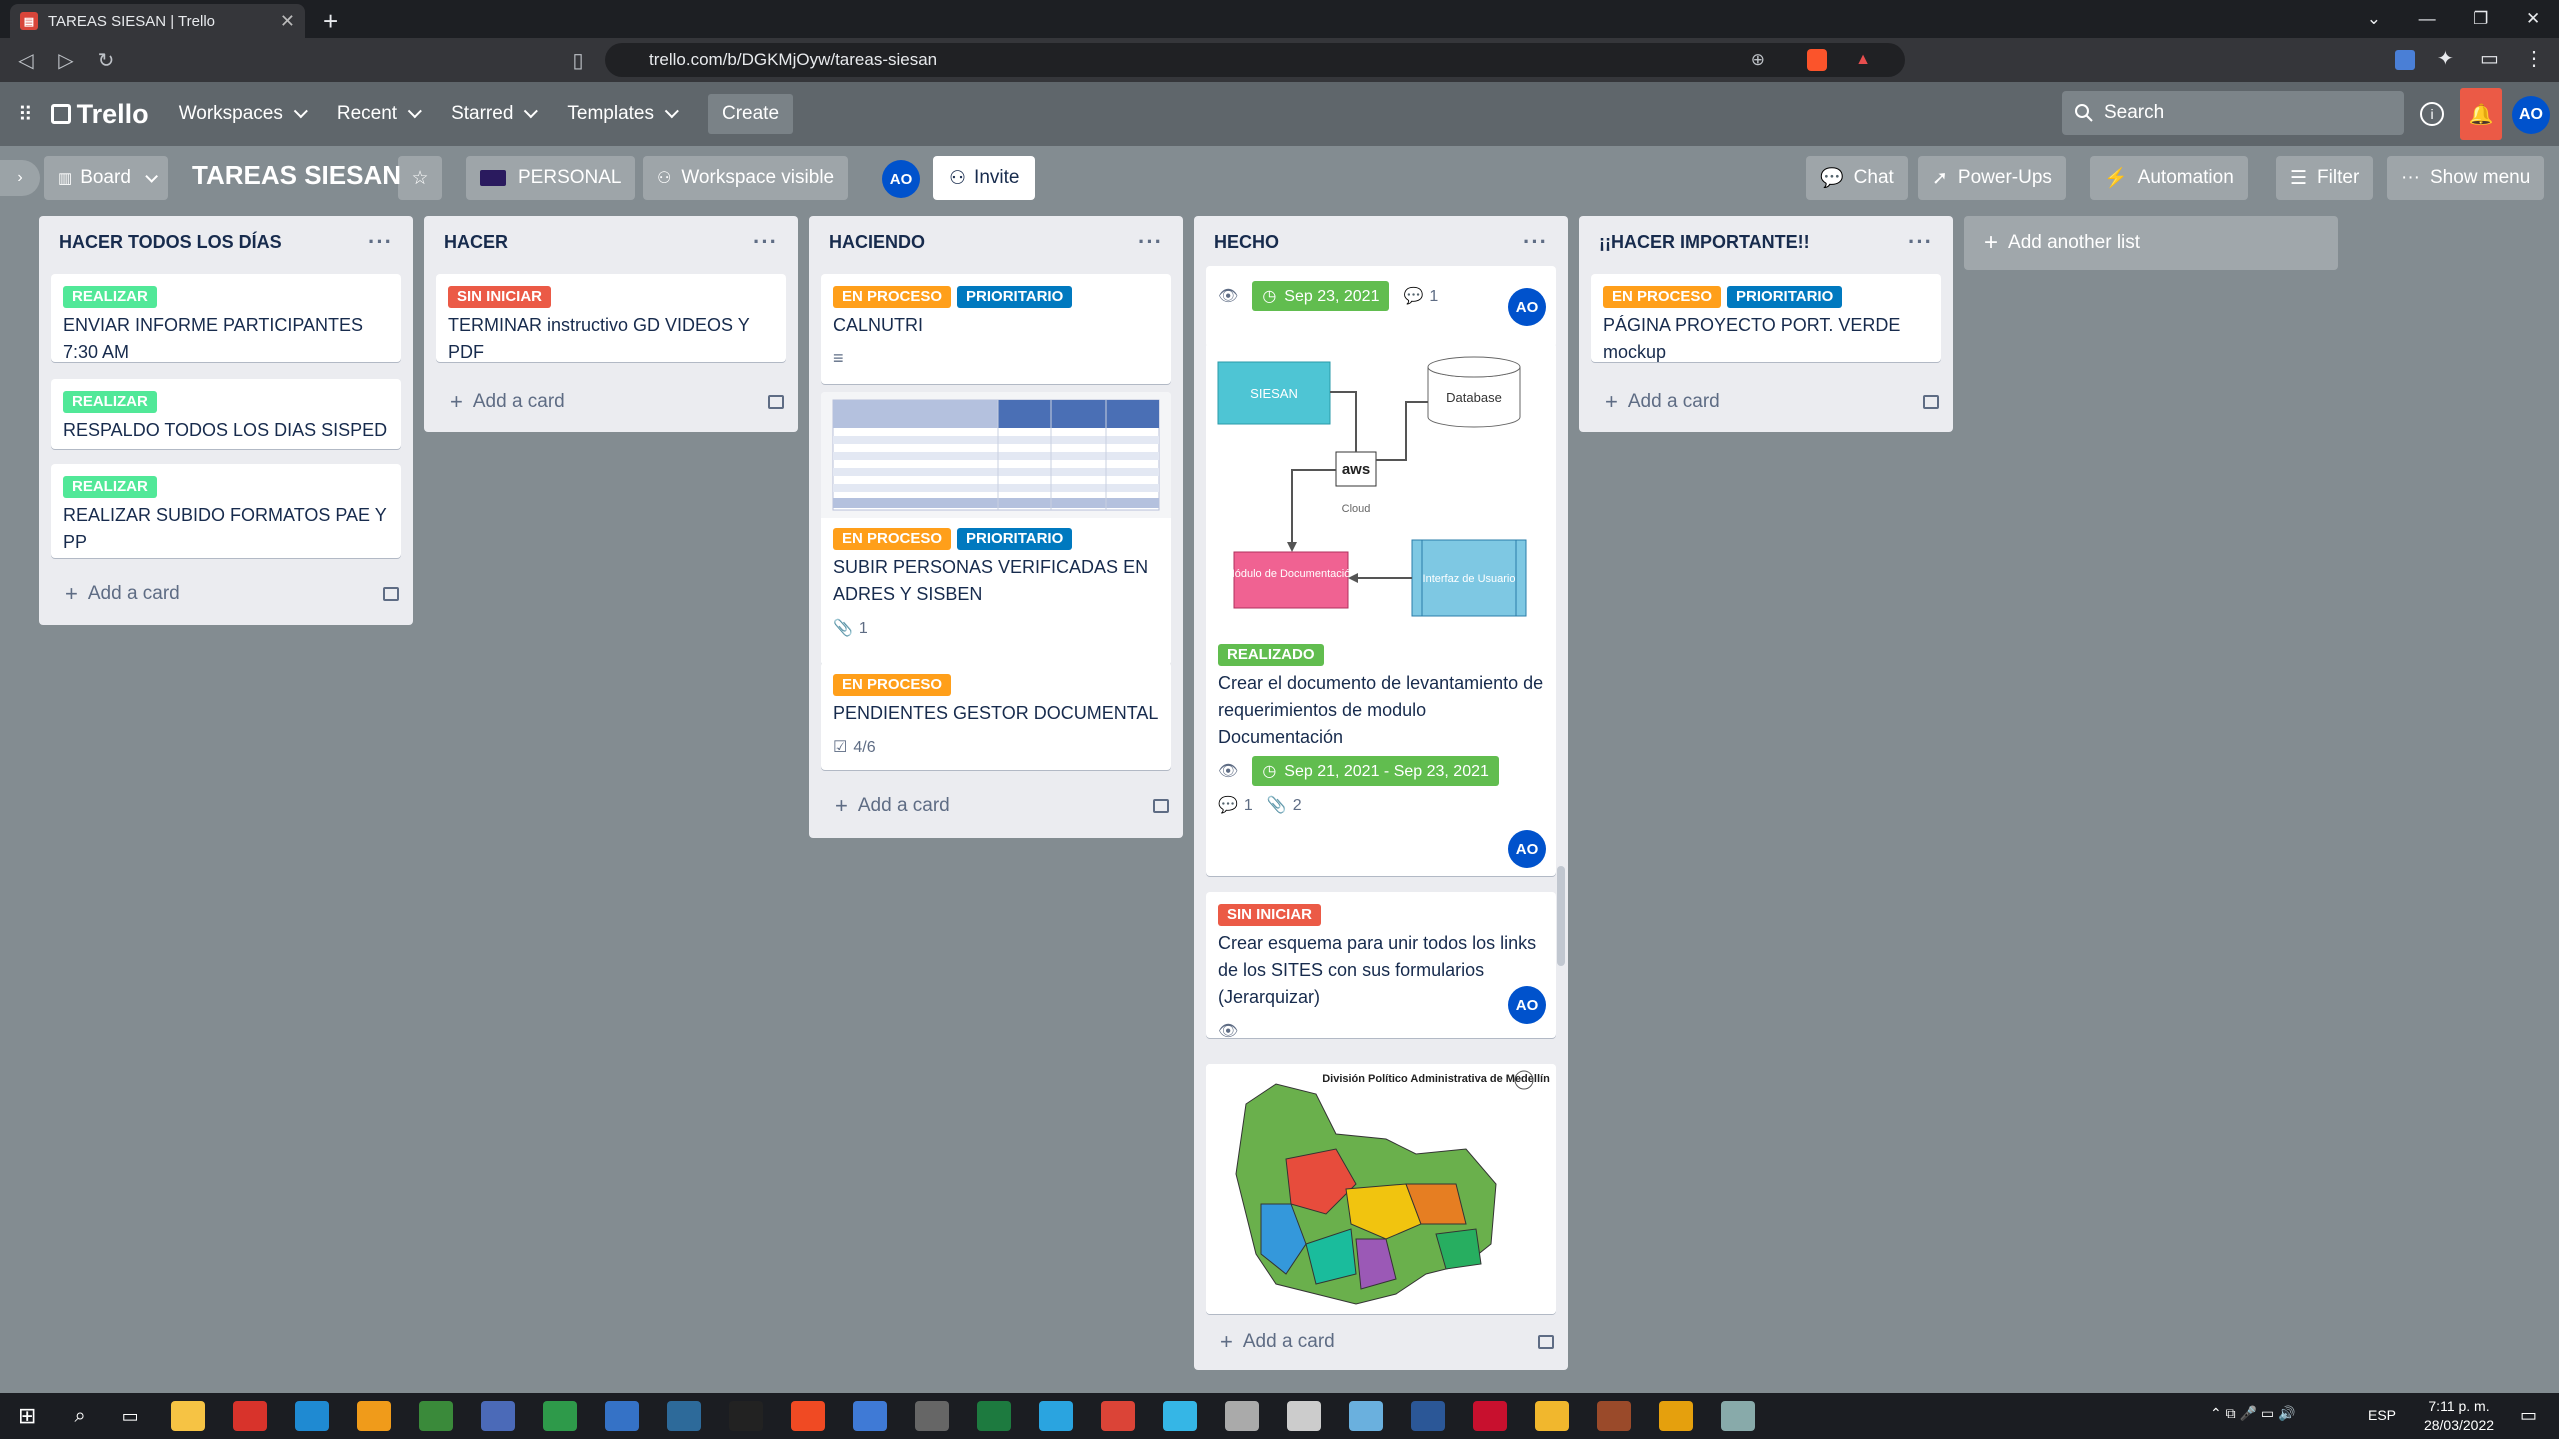 The height and width of the screenshot is (1439, 2559). Describe the element at coordinates (1255, 60) in the screenshot. I see `address-bar: trello.com/b/DGKMjOyw/tareas-siesan ⊕ ▲` at that location.